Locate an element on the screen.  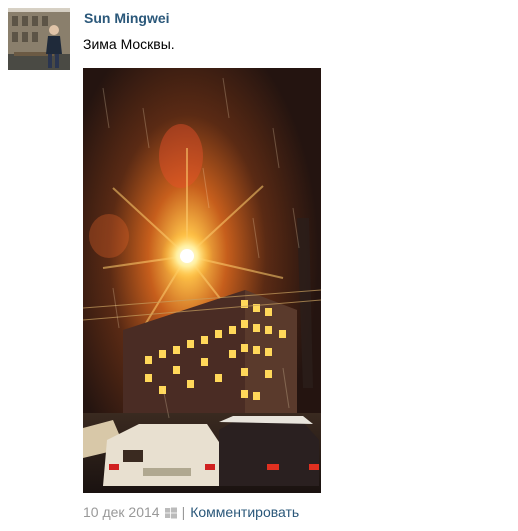
post-footer: 10 дек 2014 | Комментировать is located at coordinates (191, 512).